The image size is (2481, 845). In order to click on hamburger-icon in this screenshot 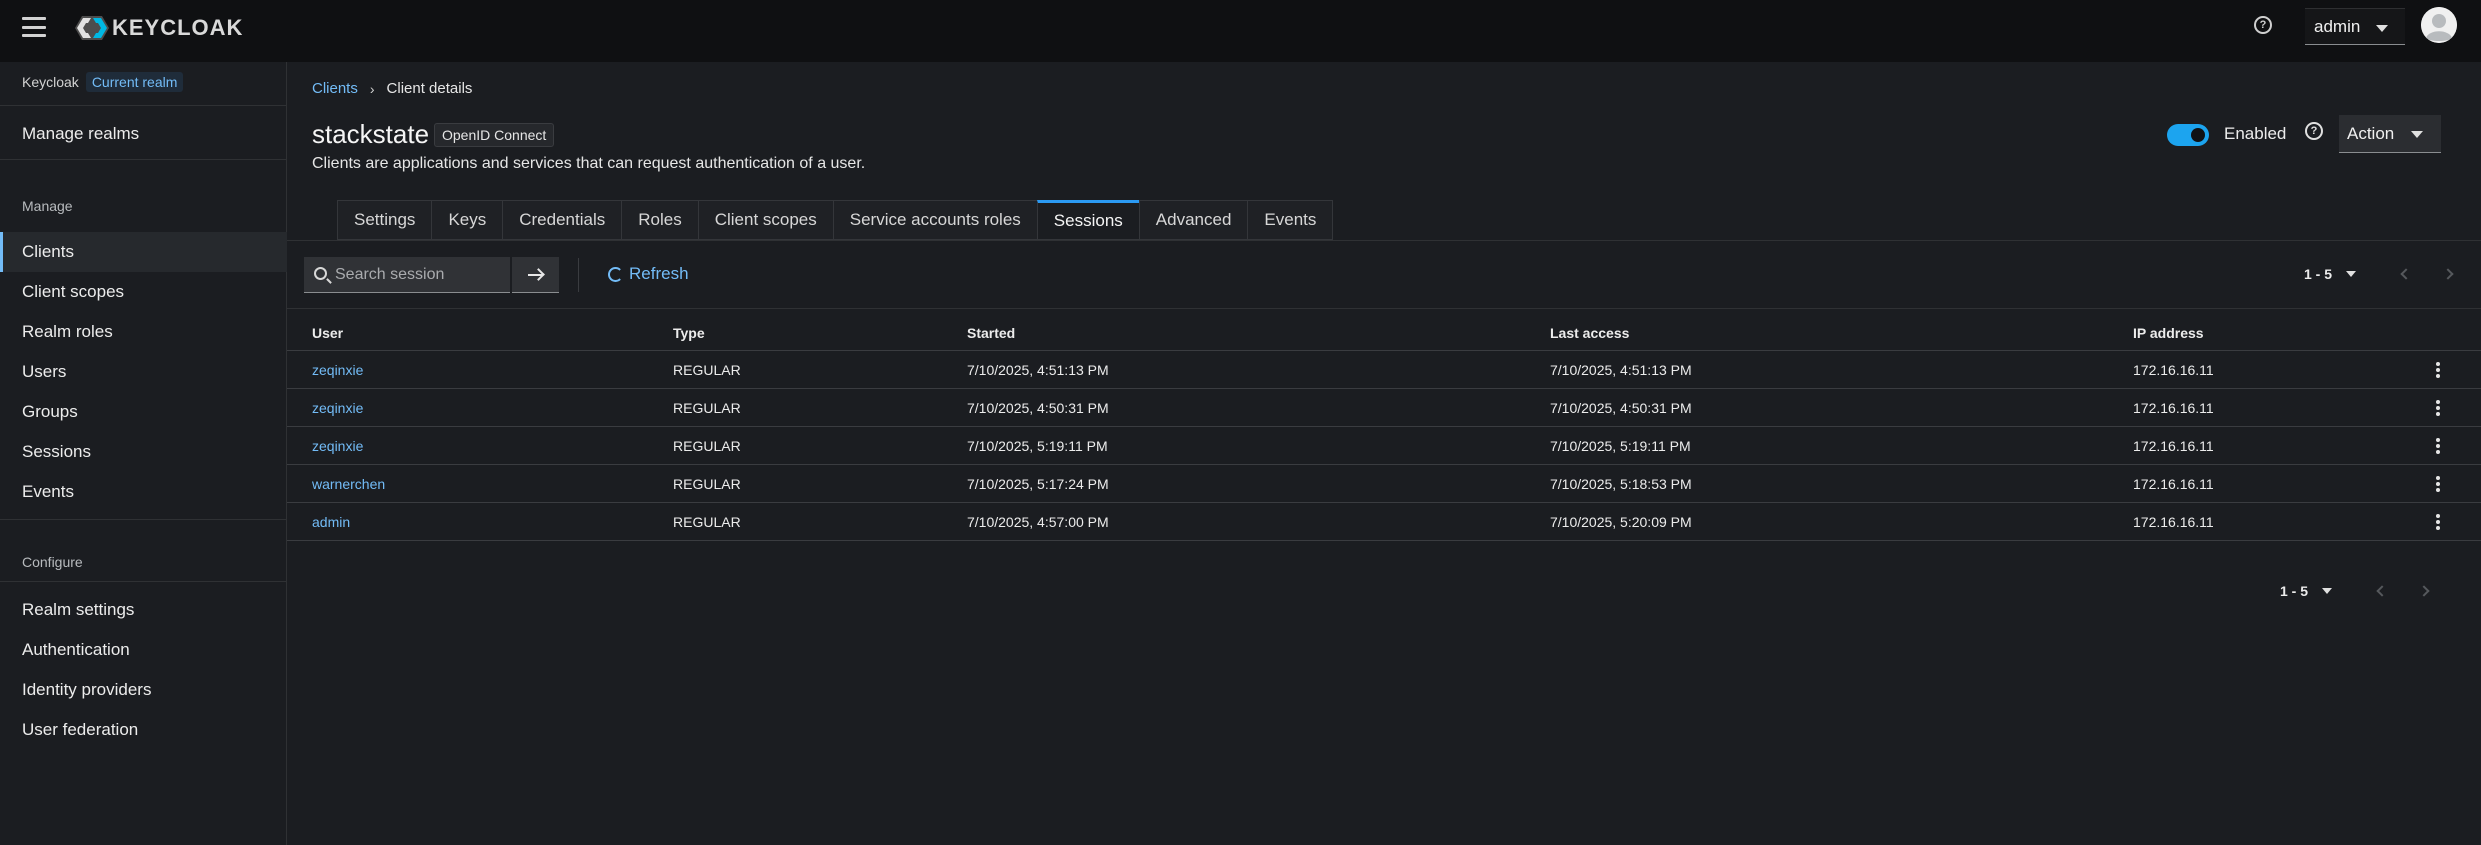, I will do `click(34, 27)`.